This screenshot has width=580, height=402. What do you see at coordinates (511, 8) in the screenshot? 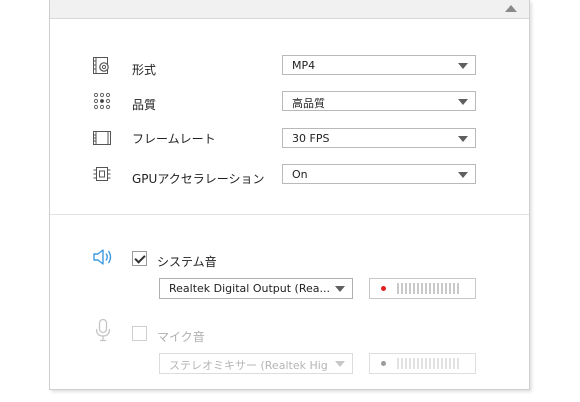
I see `collapse-arrow-icon` at bounding box center [511, 8].